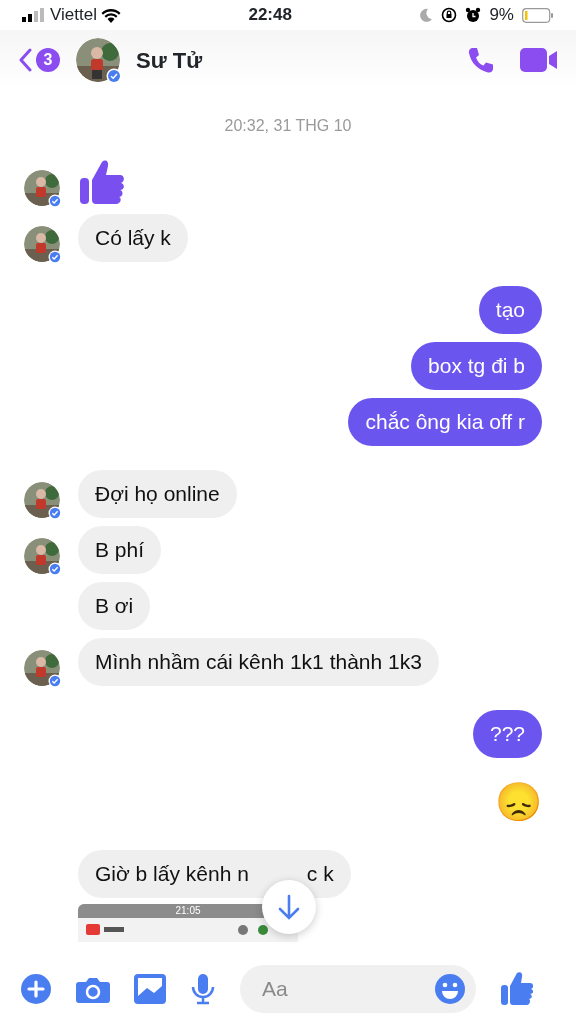  I want to click on emoji-button, so click(450, 989).